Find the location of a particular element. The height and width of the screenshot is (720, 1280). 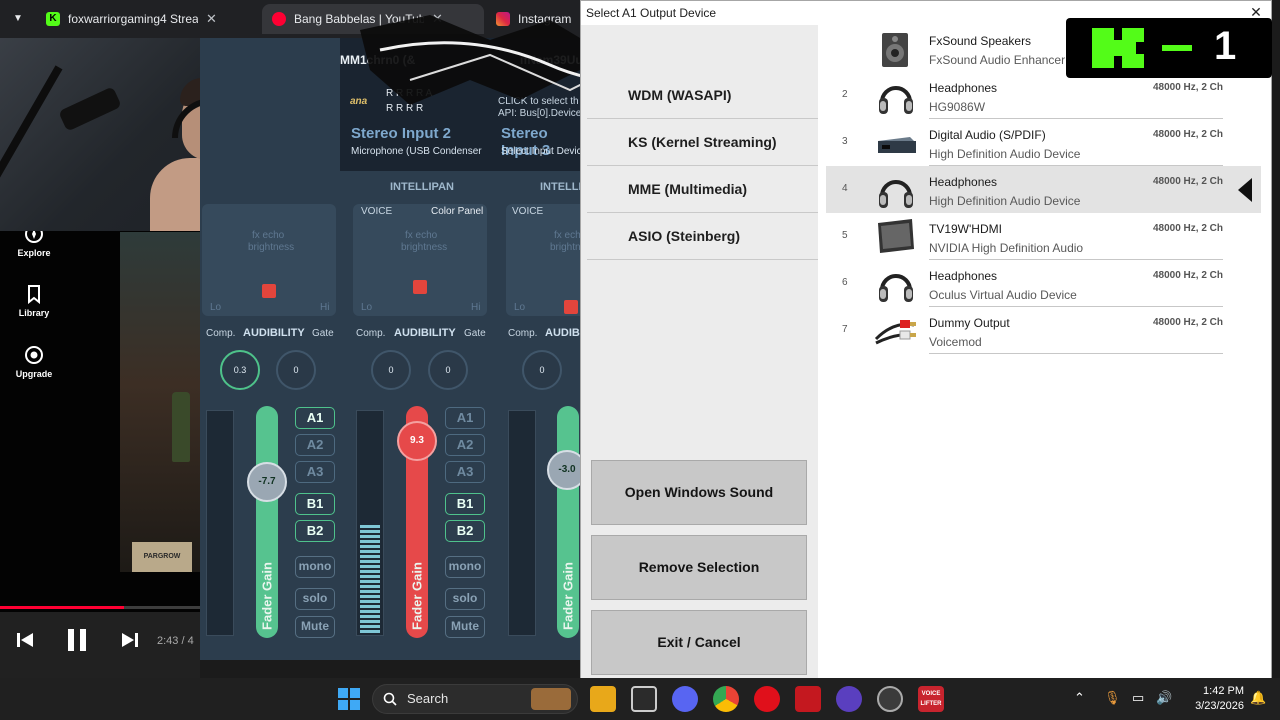

snipping-tool-icon is located at coordinates (644, 699).